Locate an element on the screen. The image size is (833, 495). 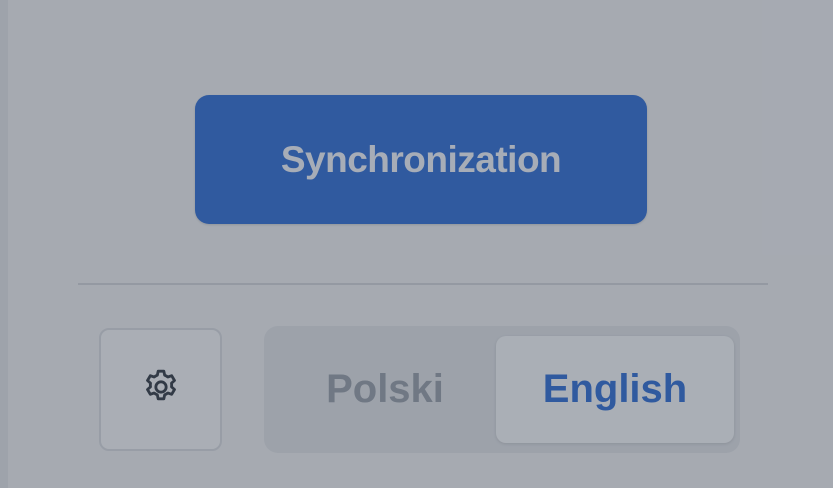
synchronization-button: Synchronization is located at coordinates (421, 159).